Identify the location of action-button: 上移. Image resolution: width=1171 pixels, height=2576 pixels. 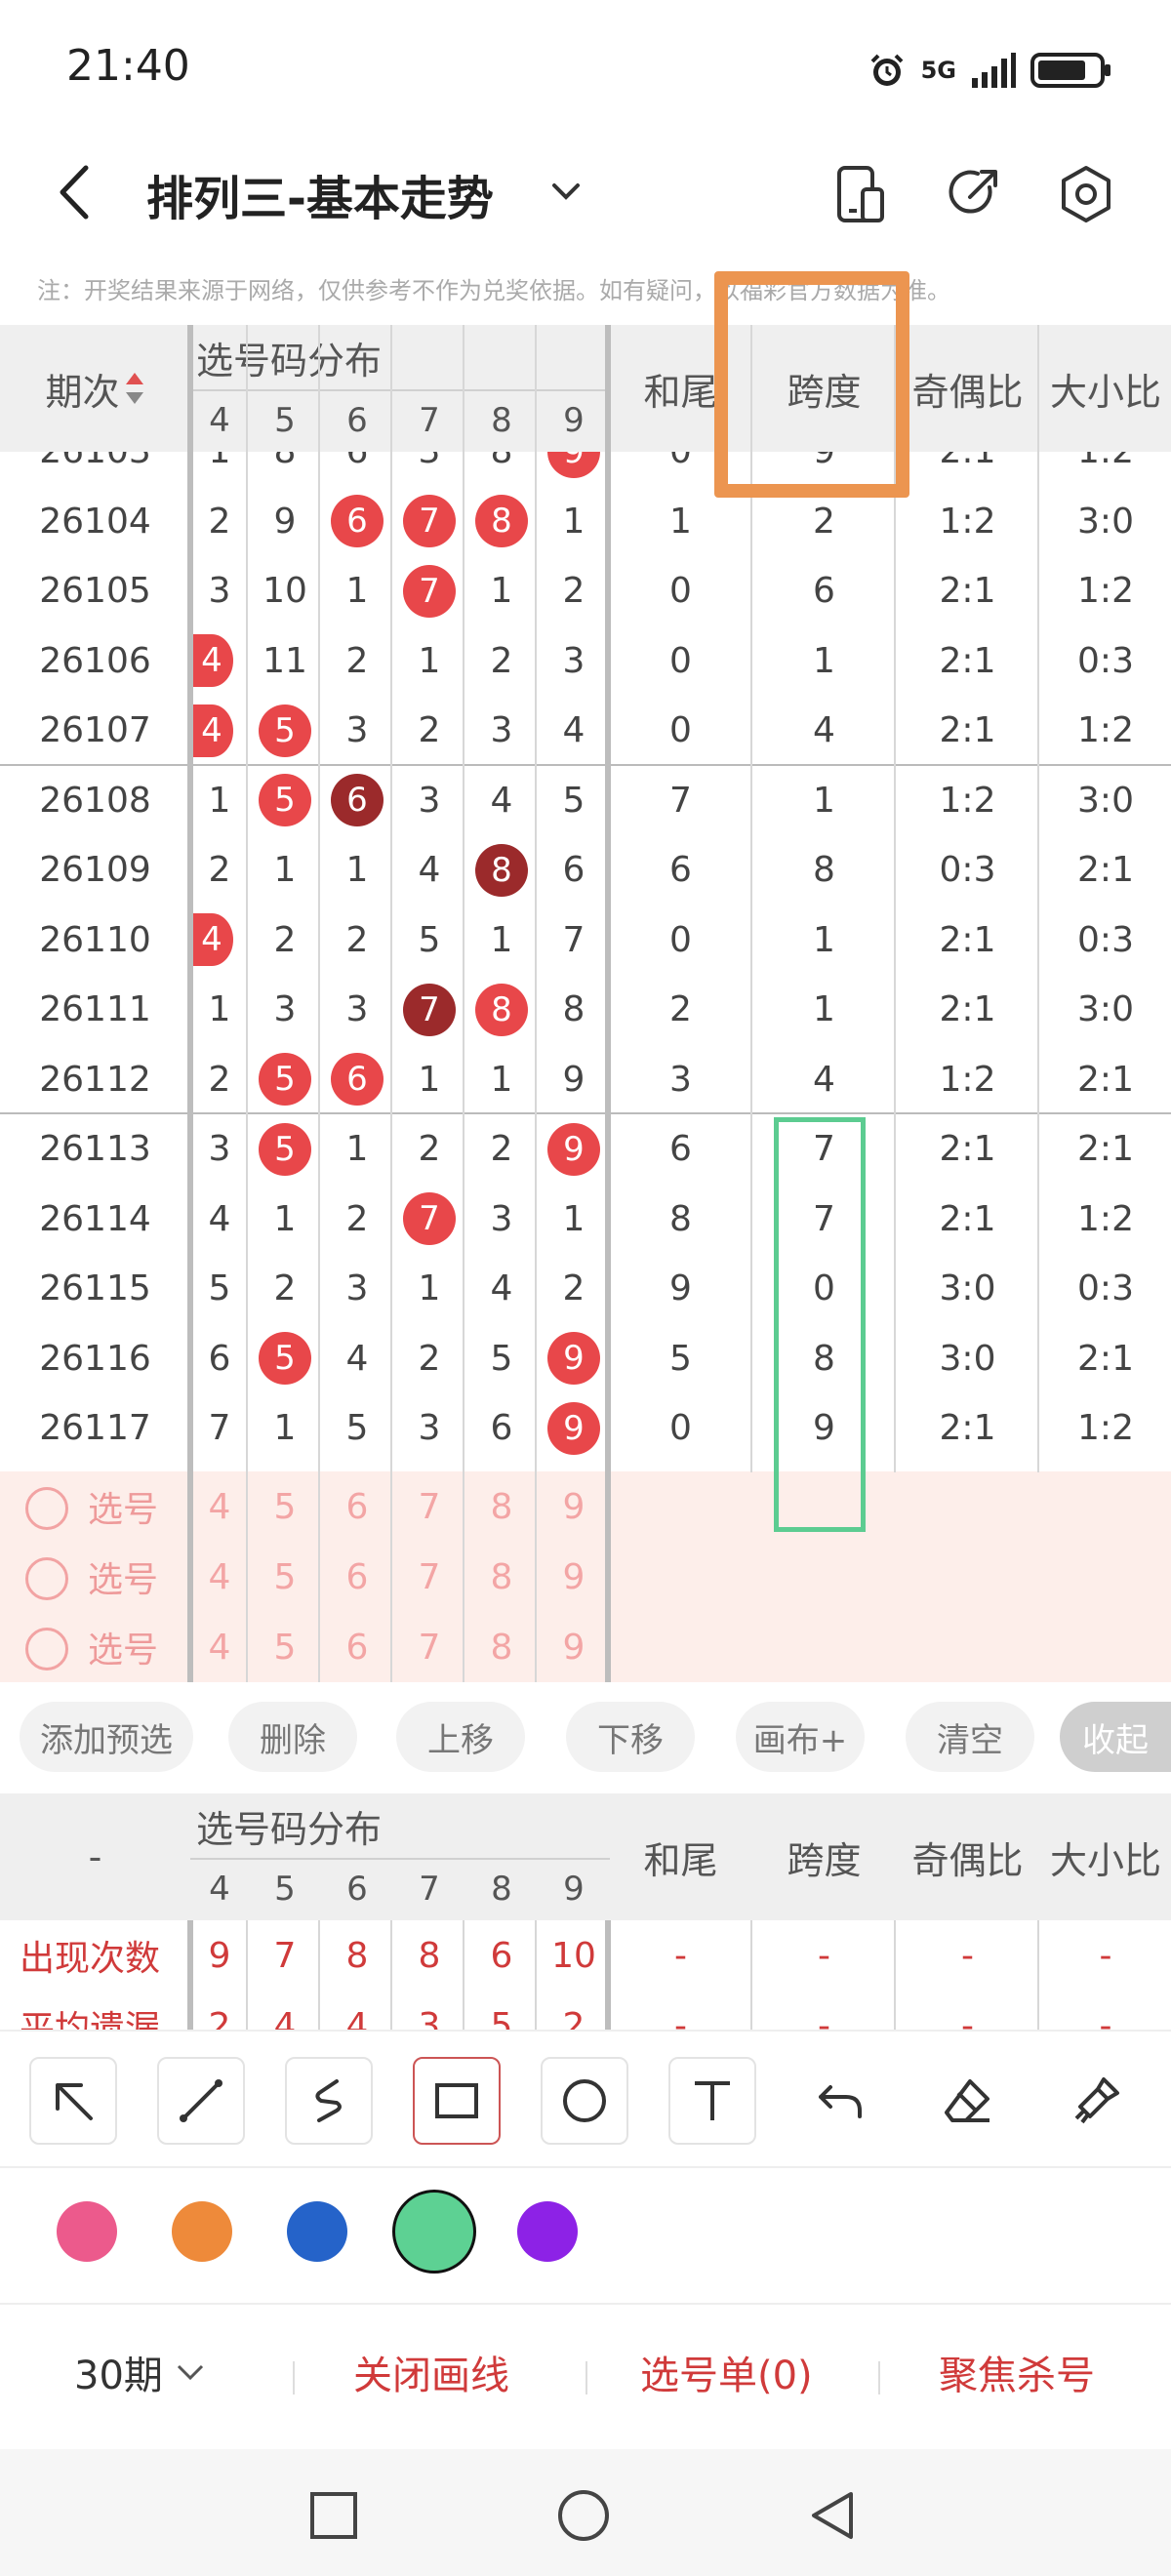
(460, 1737).